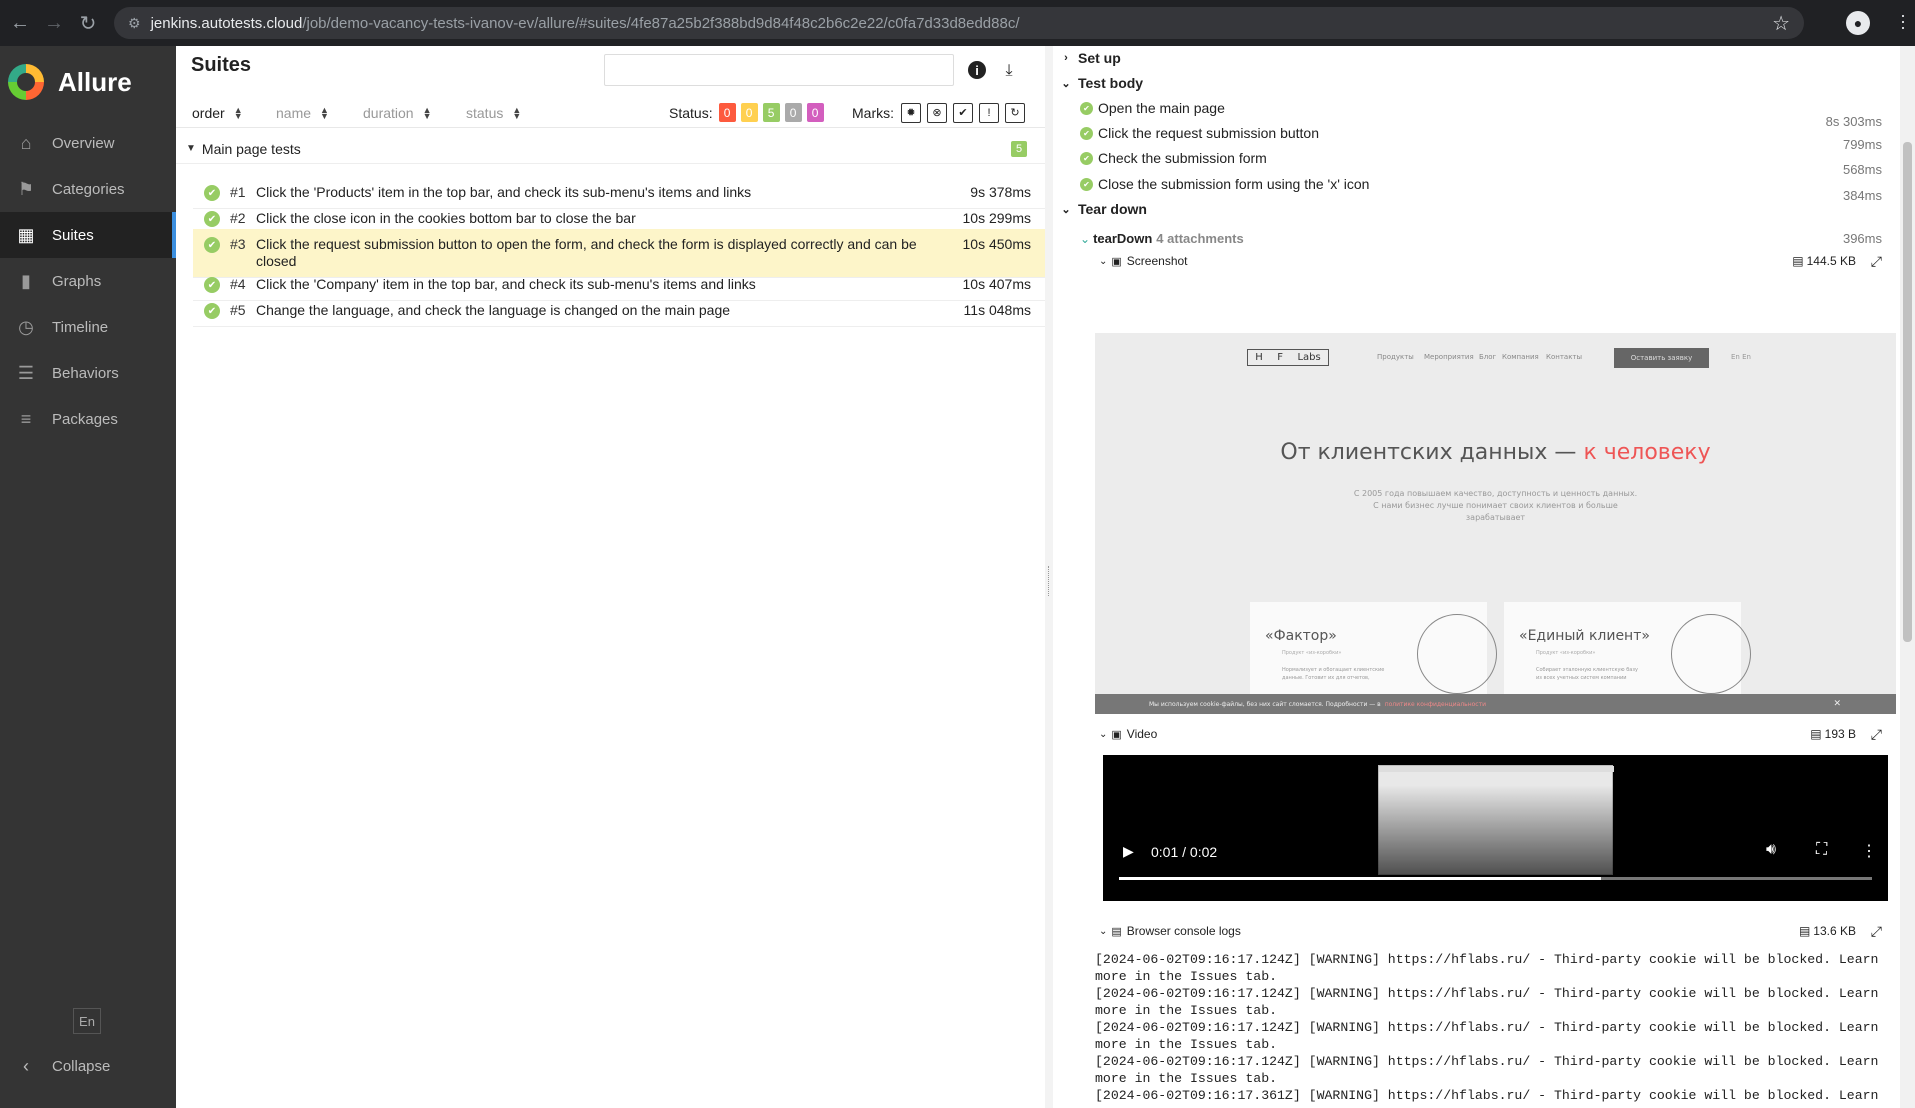 This screenshot has height=1108, width=1915. Describe the element at coordinates (779, 70) in the screenshot. I see `search-input` at that location.